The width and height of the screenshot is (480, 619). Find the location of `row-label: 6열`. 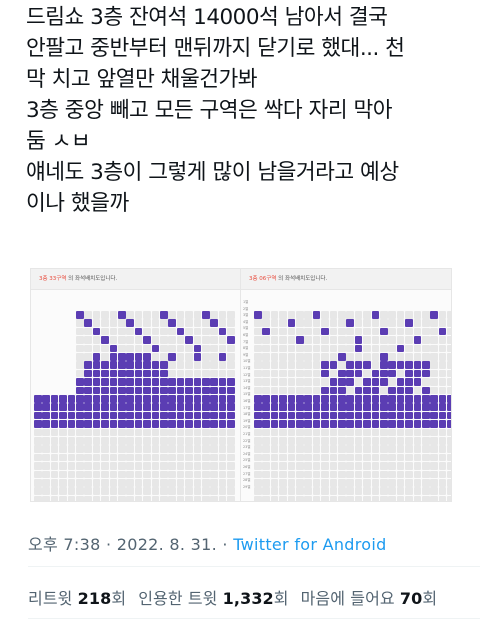

row-label: 6열 is located at coordinates (246, 335).